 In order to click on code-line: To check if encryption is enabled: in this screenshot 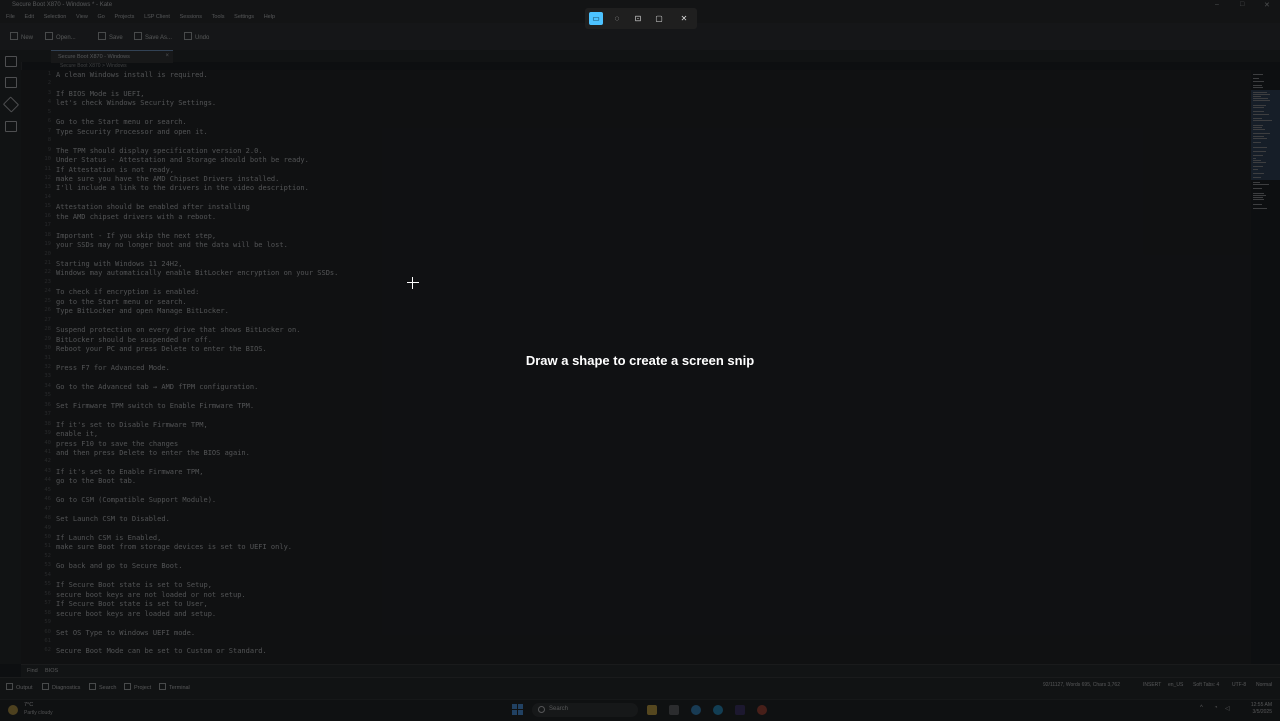, I will do `click(127, 292)`.